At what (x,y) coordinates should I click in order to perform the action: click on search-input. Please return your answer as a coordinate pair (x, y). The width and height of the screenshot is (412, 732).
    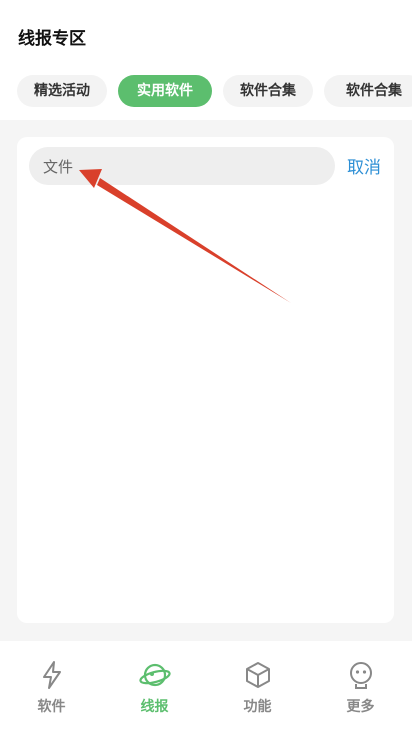
    Looking at the image, I should click on (183, 166).